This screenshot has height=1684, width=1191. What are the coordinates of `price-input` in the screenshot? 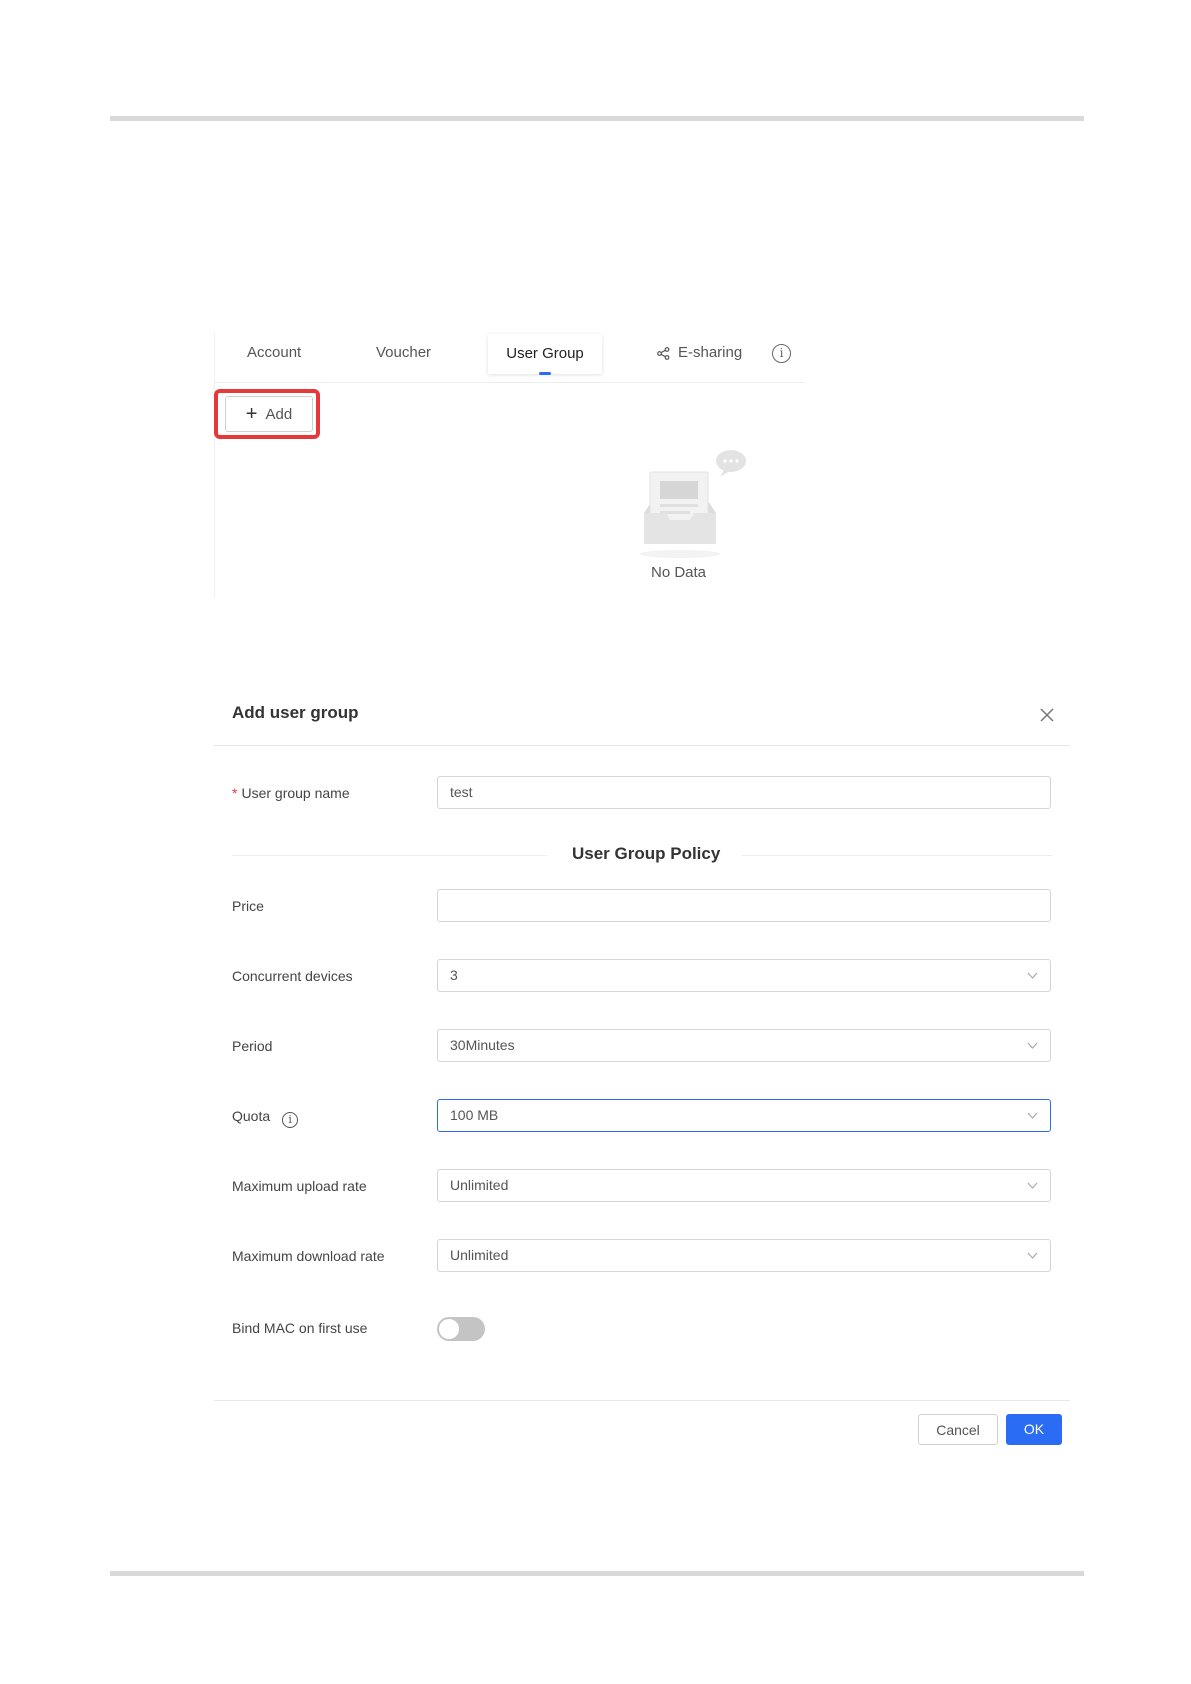 It's located at (744, 905).